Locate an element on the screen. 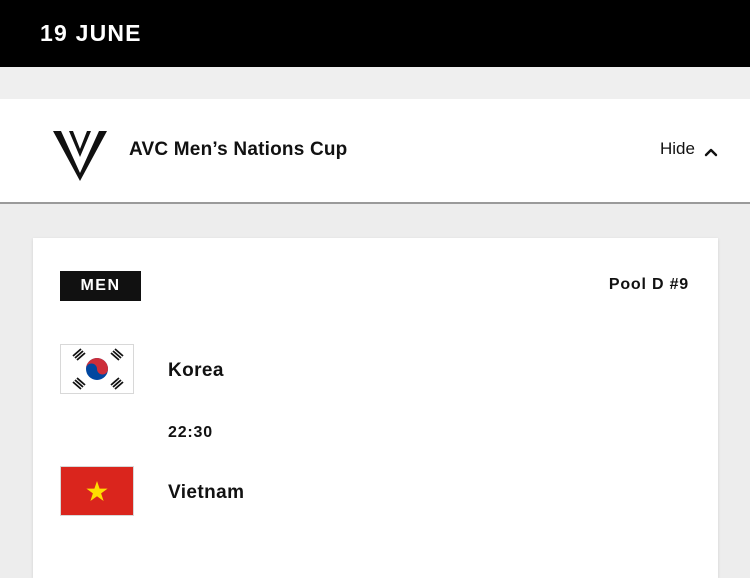 This screenshot has height=578, width=750. korea-flag-icon is located at coordinates (97, 369).